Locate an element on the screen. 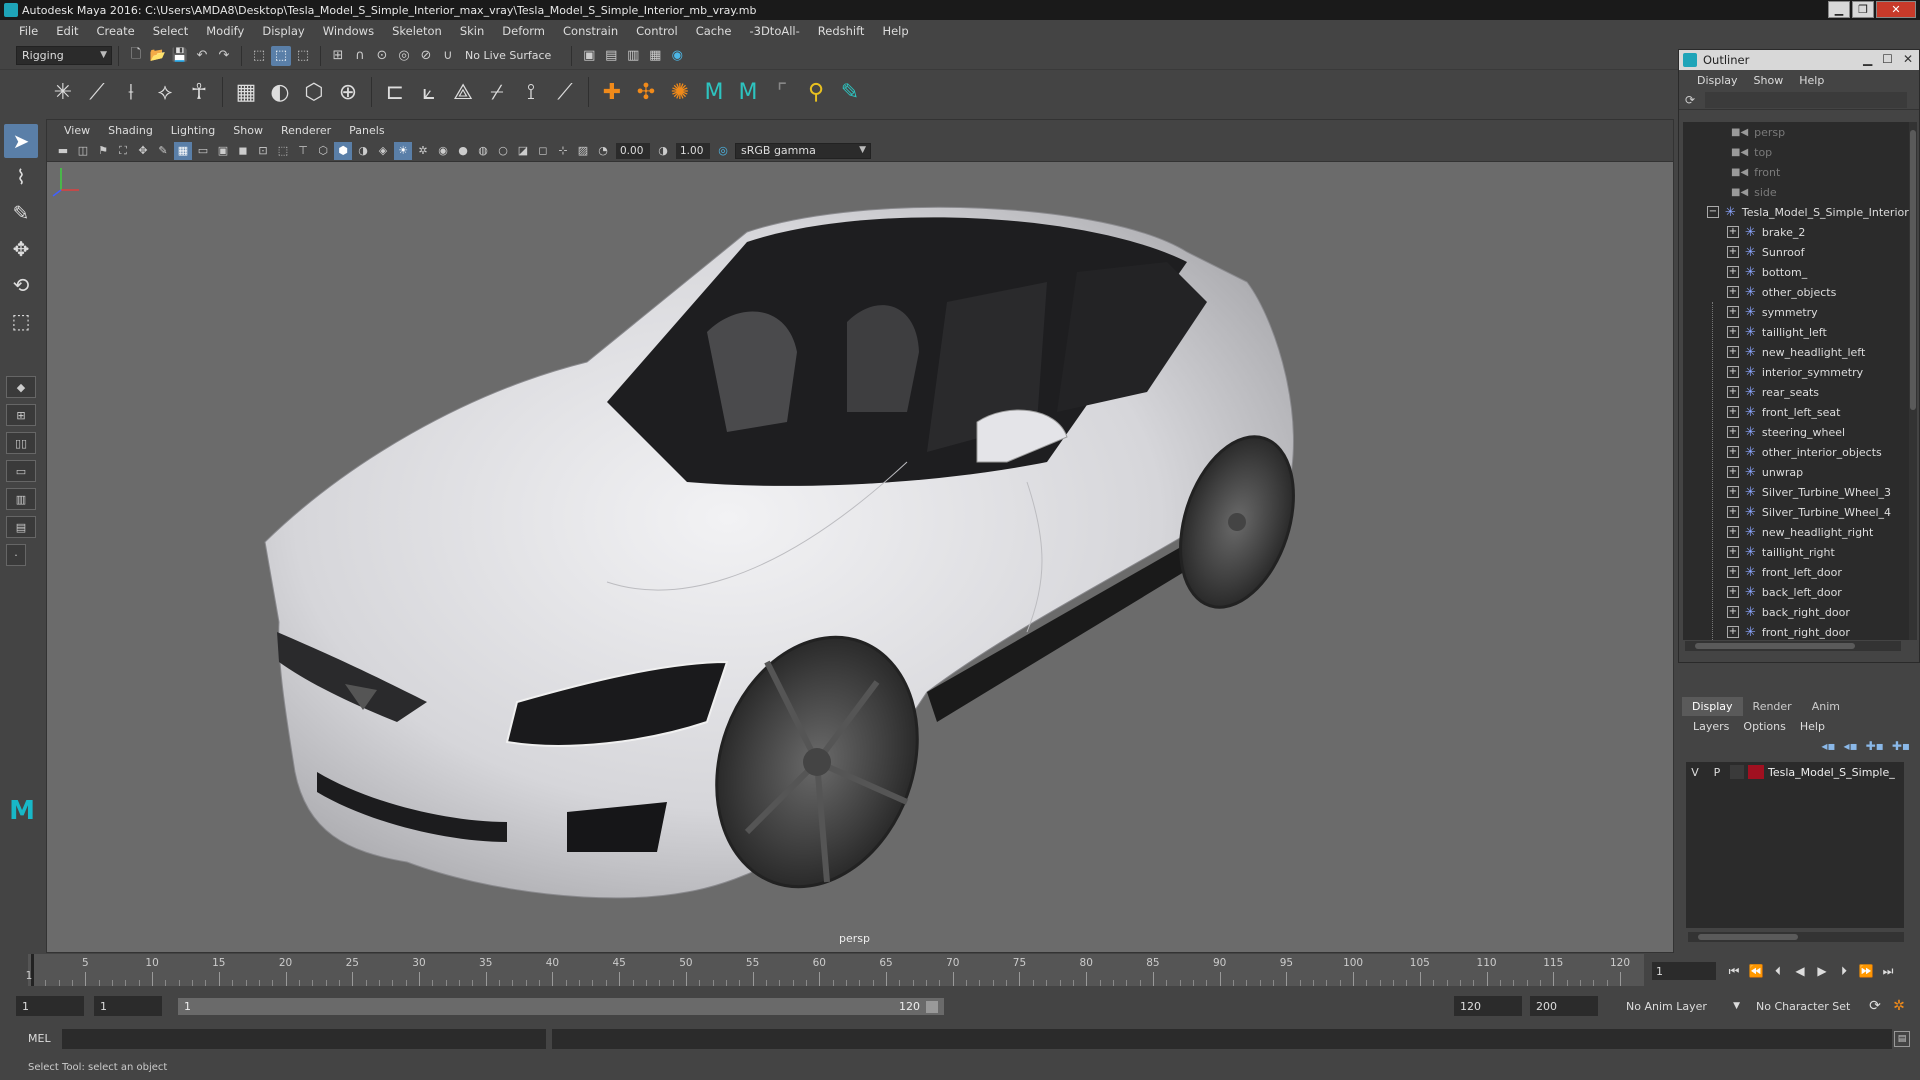  play-forwards-icon: ▶ is located at coordinates (1822, 971).